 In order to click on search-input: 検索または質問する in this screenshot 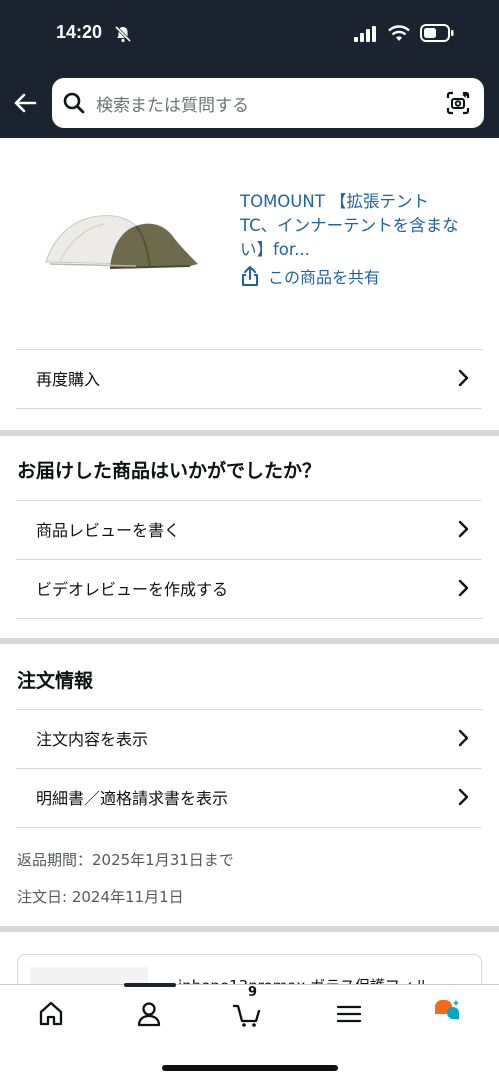, I will do `click(172, 103)`.